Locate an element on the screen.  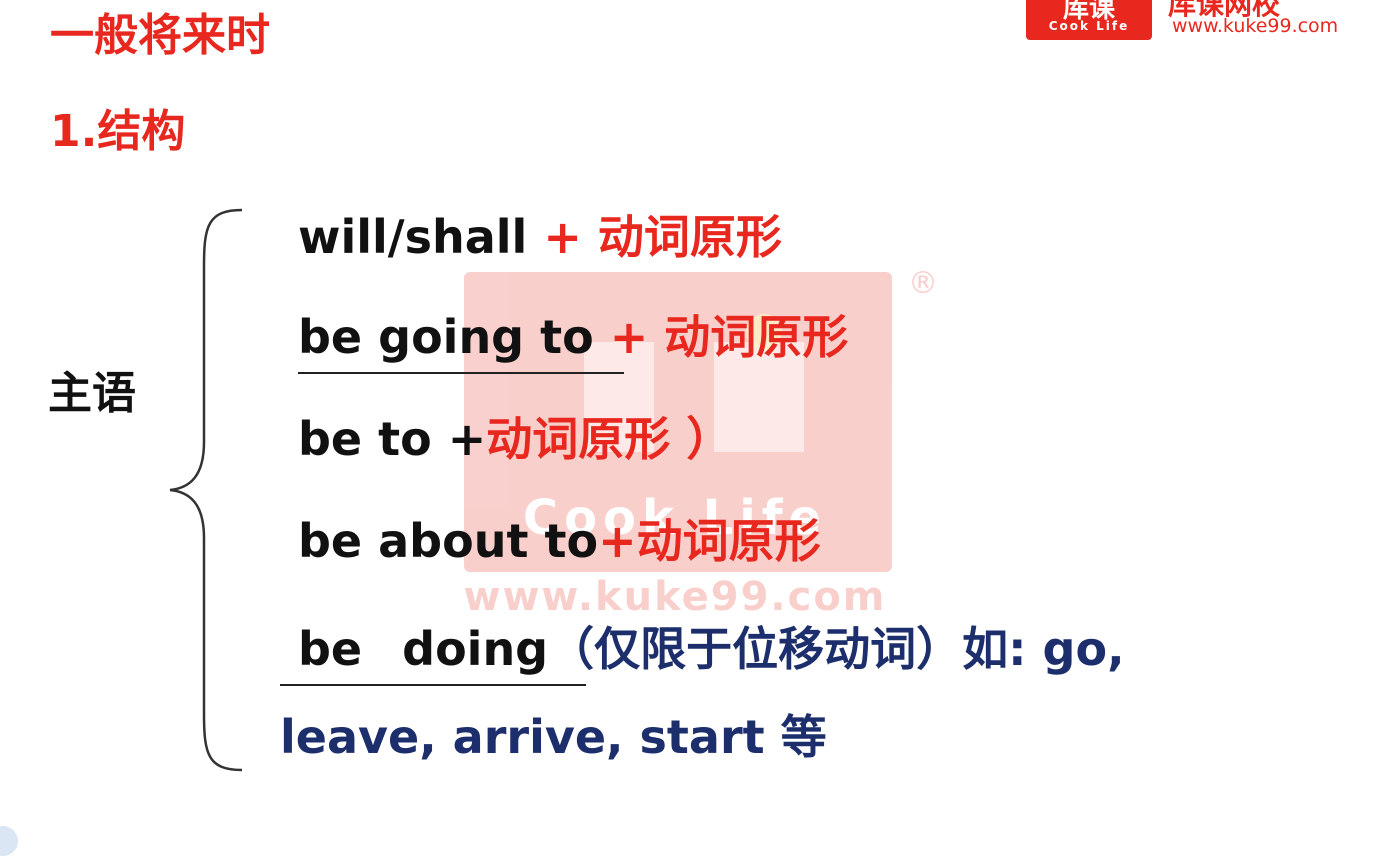
structure-row-be-to: be to +动词原形 ） is located at coordinates (515, 439).